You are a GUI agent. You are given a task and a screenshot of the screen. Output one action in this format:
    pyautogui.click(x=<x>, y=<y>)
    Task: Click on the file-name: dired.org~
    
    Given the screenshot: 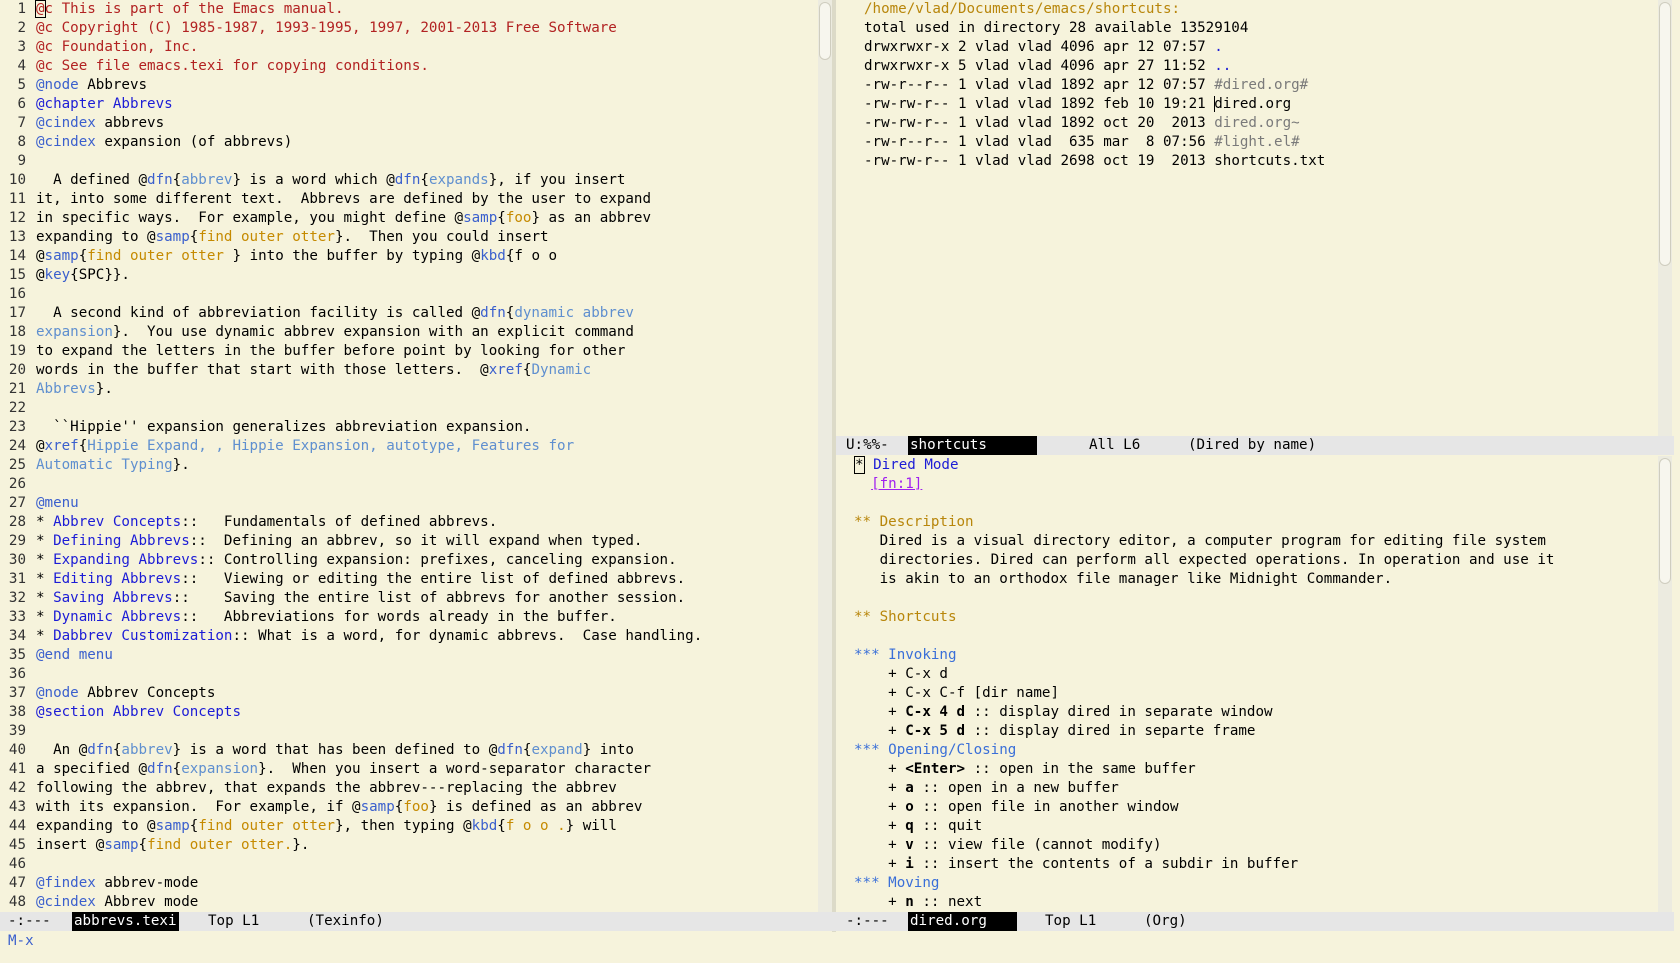 What is the action you would take?
    pyautogui.click(x=1256, y=123)
    